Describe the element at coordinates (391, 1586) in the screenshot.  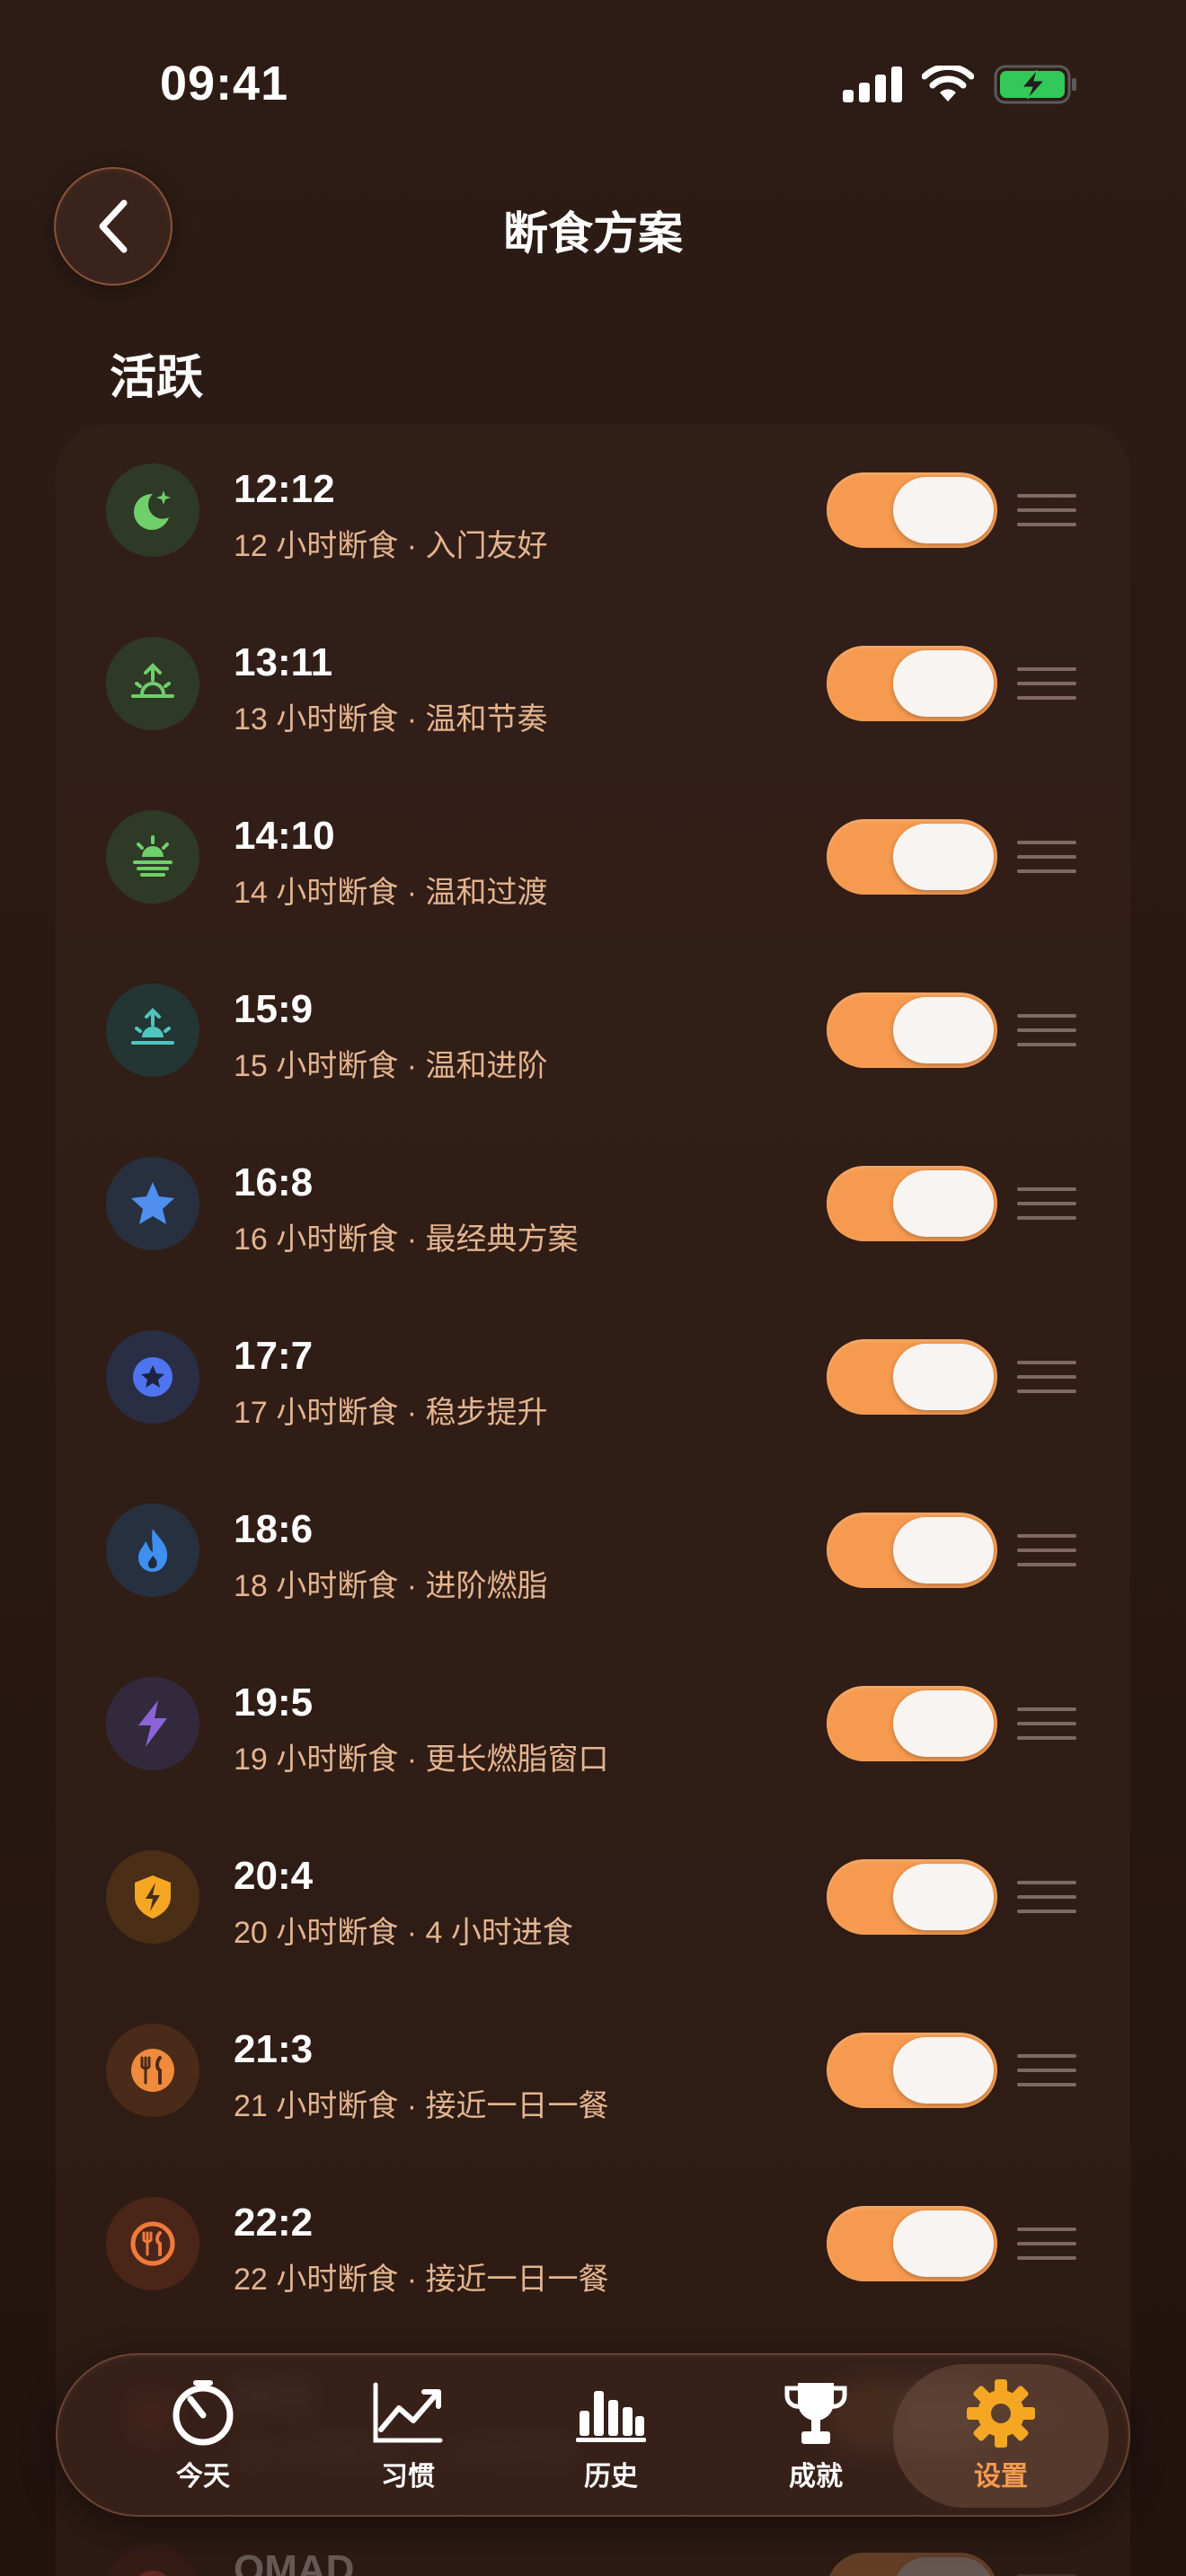
I see `plan-description: 18 小时断食 · 进阶燃脂` at that location.